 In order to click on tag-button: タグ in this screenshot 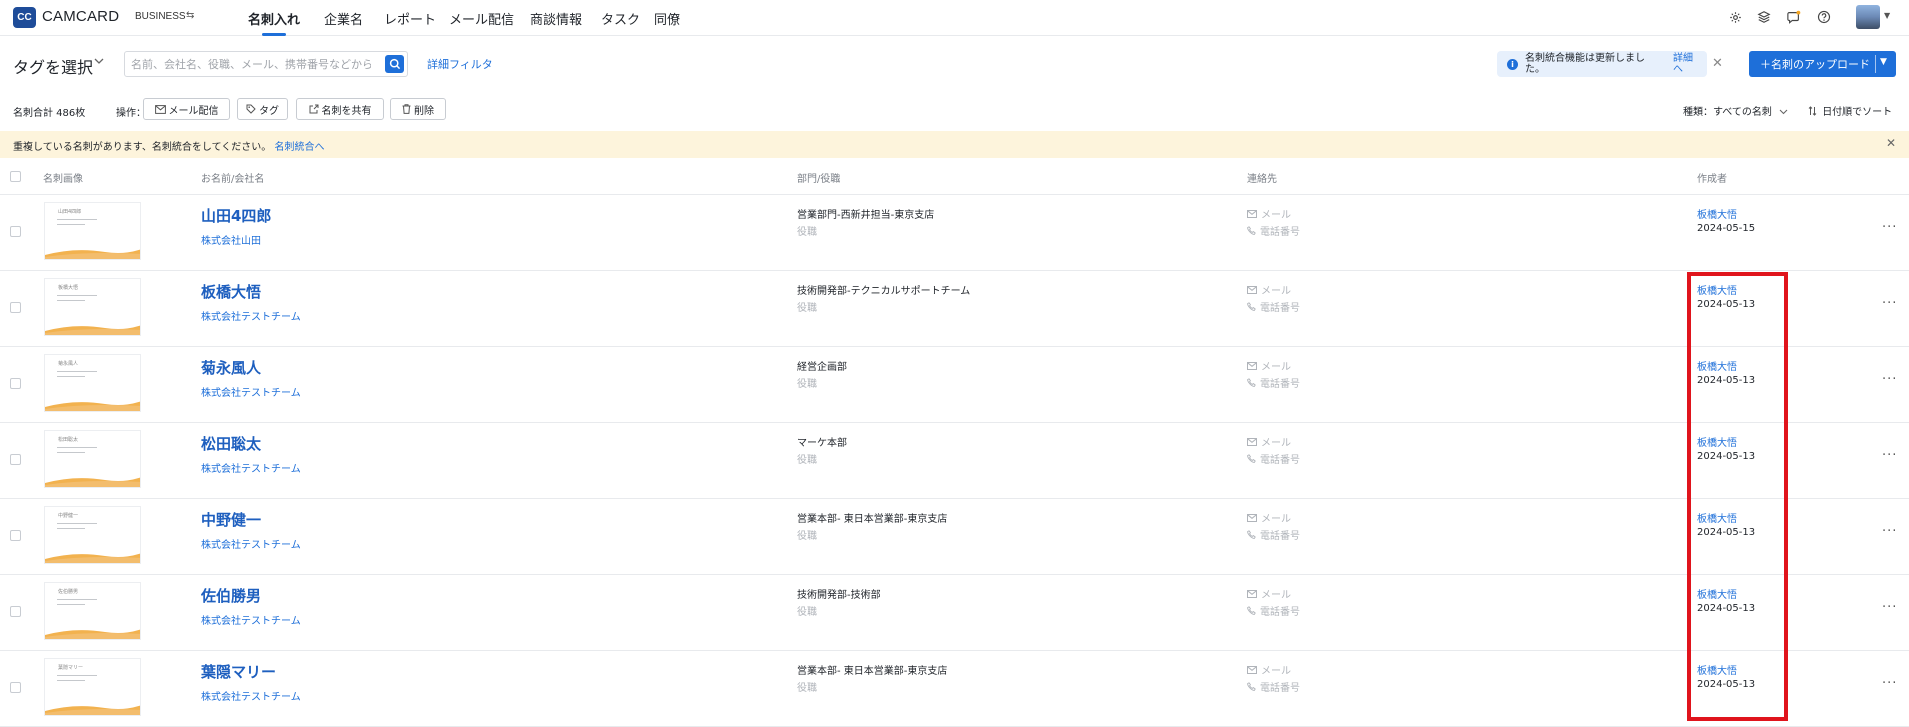, I will do `click(262, 109)`.